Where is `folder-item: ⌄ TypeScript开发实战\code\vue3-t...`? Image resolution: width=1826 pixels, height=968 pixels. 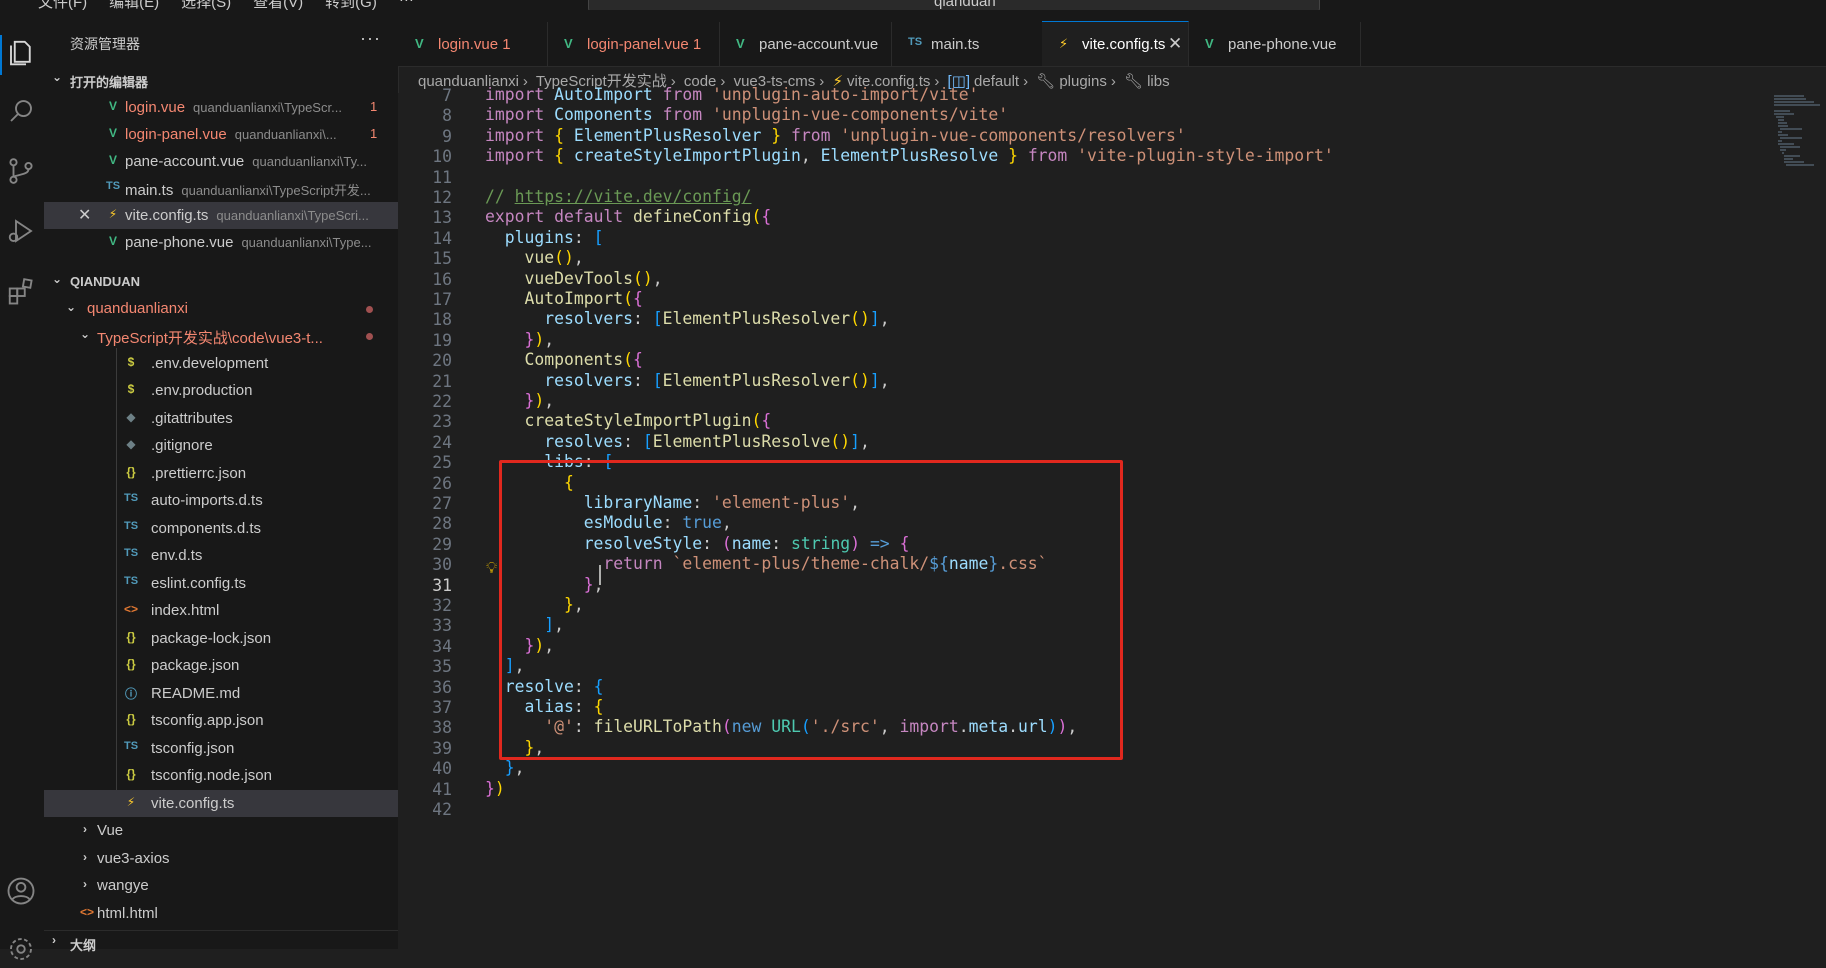
folder-item: ⌄ TypeScript开发实战\code\vue3-t... is located at coordinates (221, 335).